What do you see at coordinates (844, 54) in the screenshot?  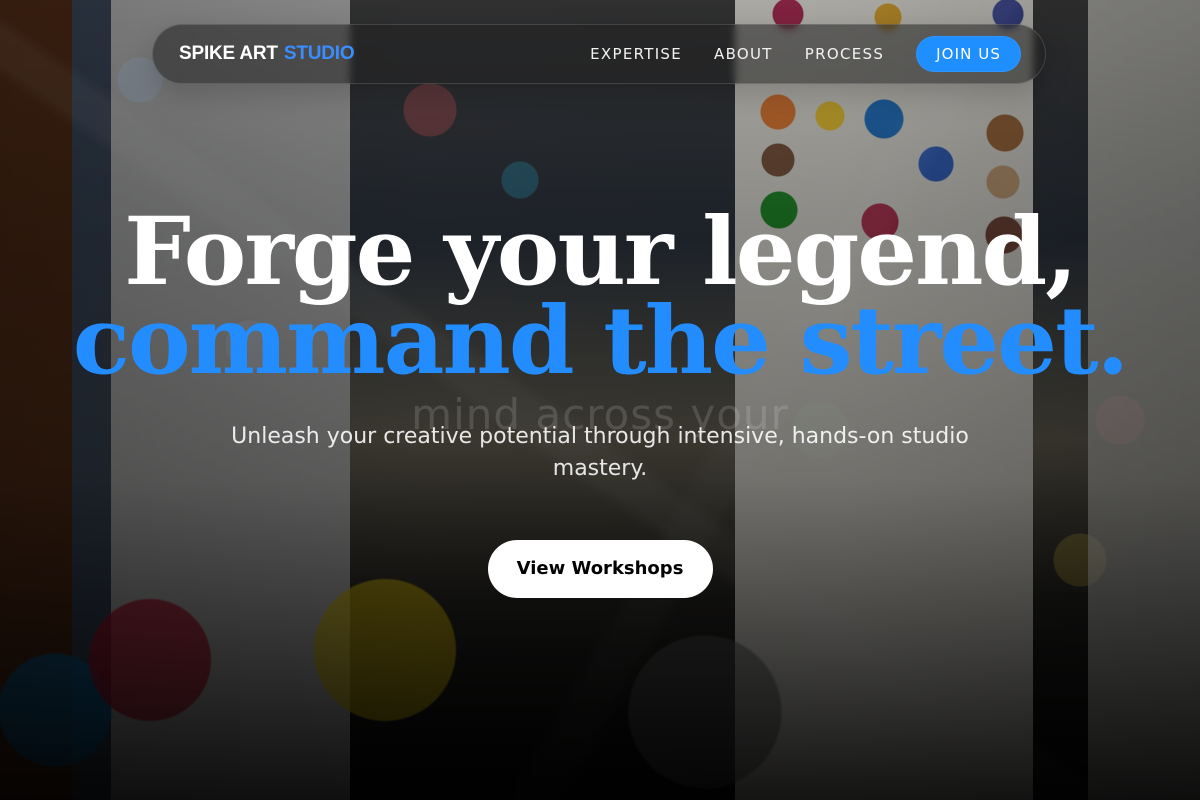 I see `nav-link-process: PROCESS` at bounding box center [844, 54].